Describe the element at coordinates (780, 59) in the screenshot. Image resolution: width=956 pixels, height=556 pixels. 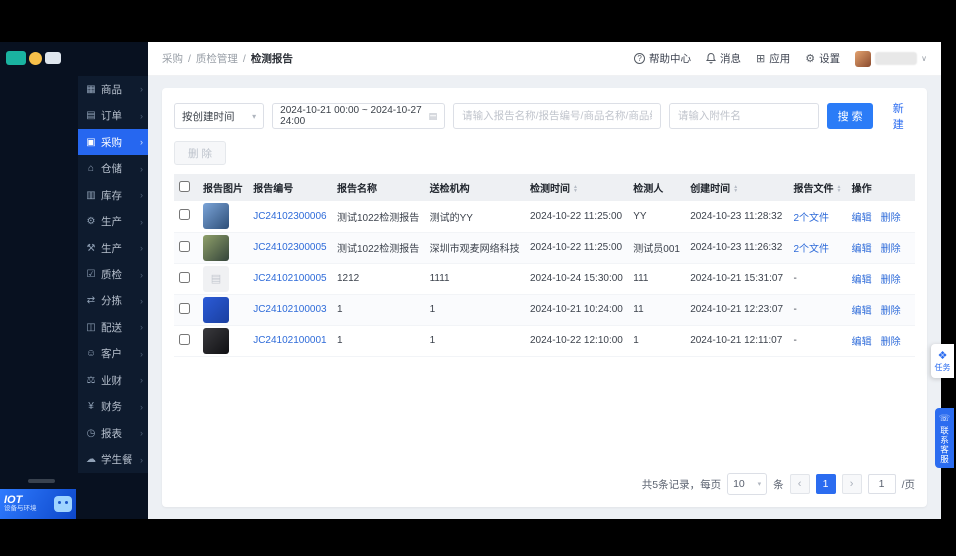
I see `apps-label: 应用` at that location.